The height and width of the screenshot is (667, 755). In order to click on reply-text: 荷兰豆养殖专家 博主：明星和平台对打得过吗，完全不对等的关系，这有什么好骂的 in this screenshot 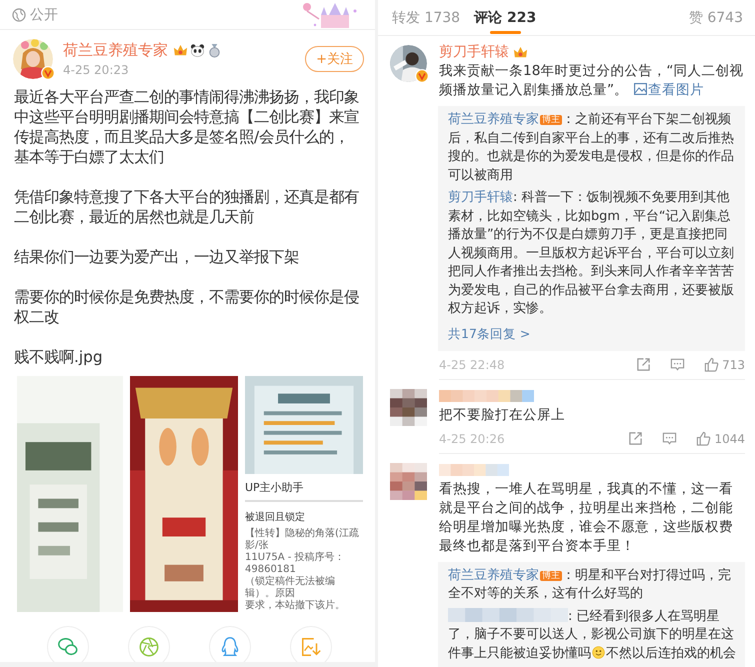, I will do `click(590, 584)`.